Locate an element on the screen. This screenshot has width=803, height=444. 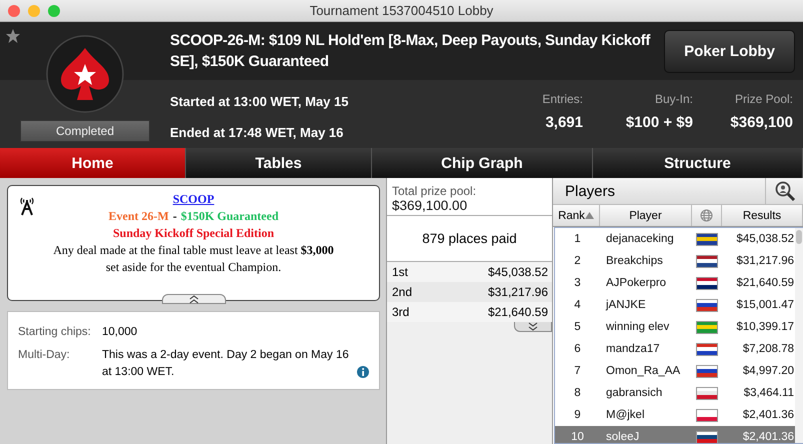
rank-cell-text: 2 is located at coordinates (577, 261).